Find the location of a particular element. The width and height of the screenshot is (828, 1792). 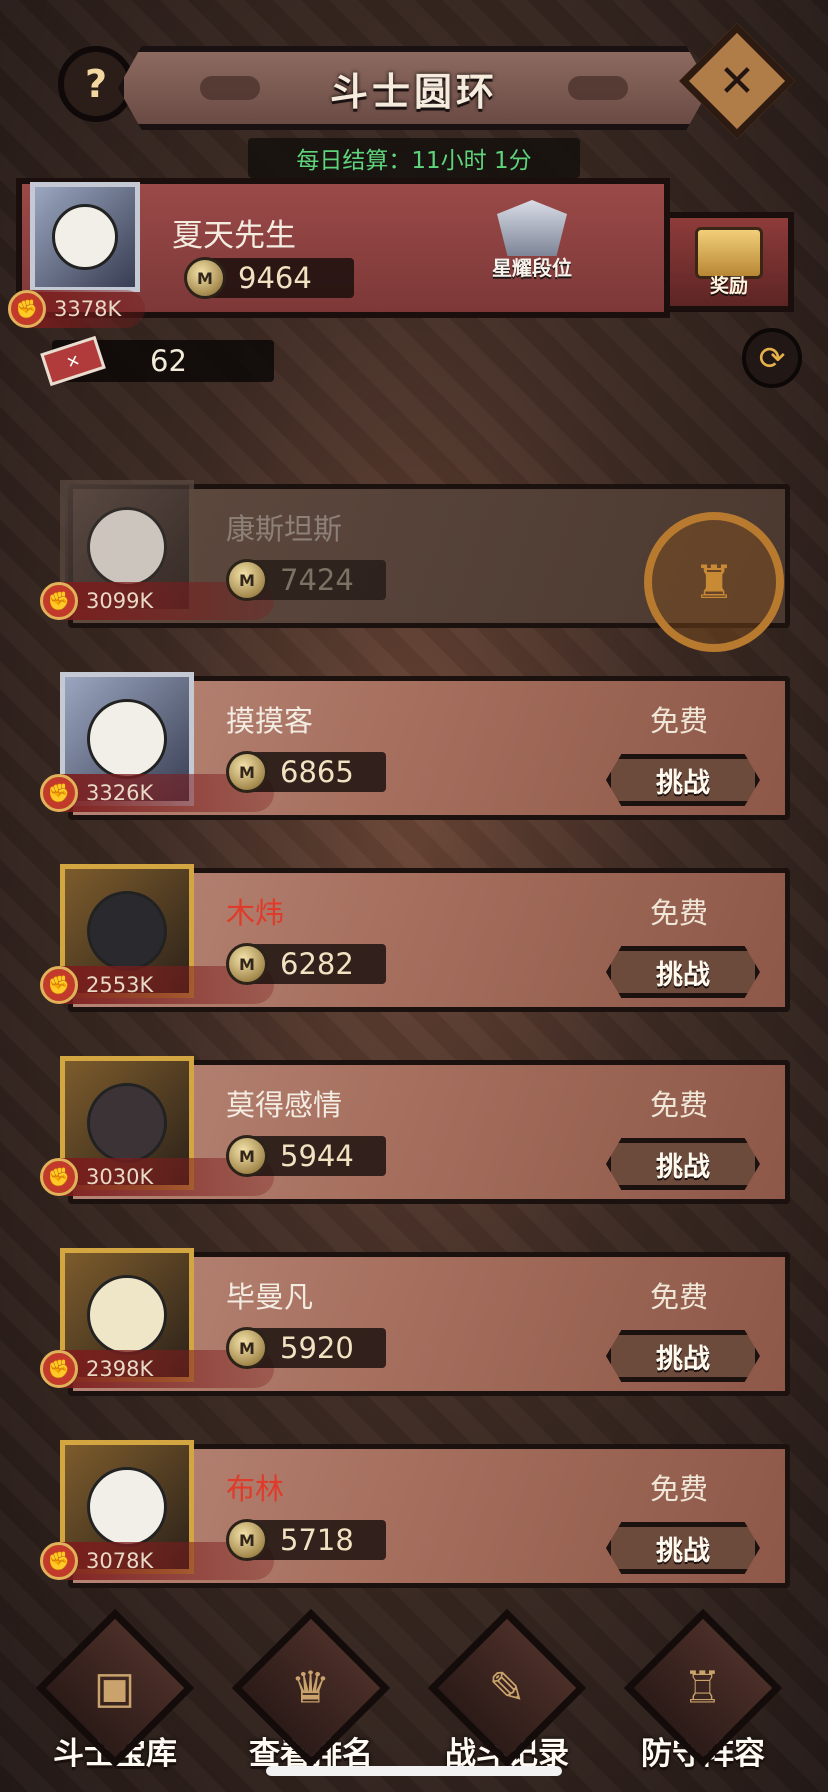

star-rank-crest-icon is located at coordinates (532, 228).